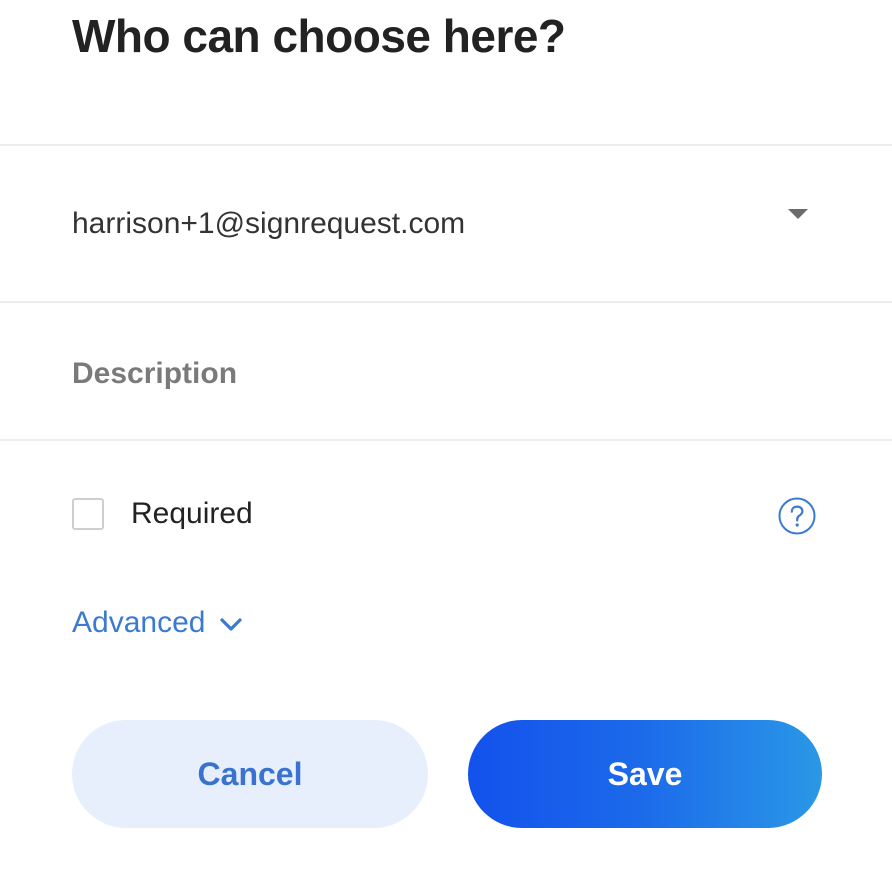 This screenshot has width=892, height=870. I want to click on description-input, so click(442, 374).